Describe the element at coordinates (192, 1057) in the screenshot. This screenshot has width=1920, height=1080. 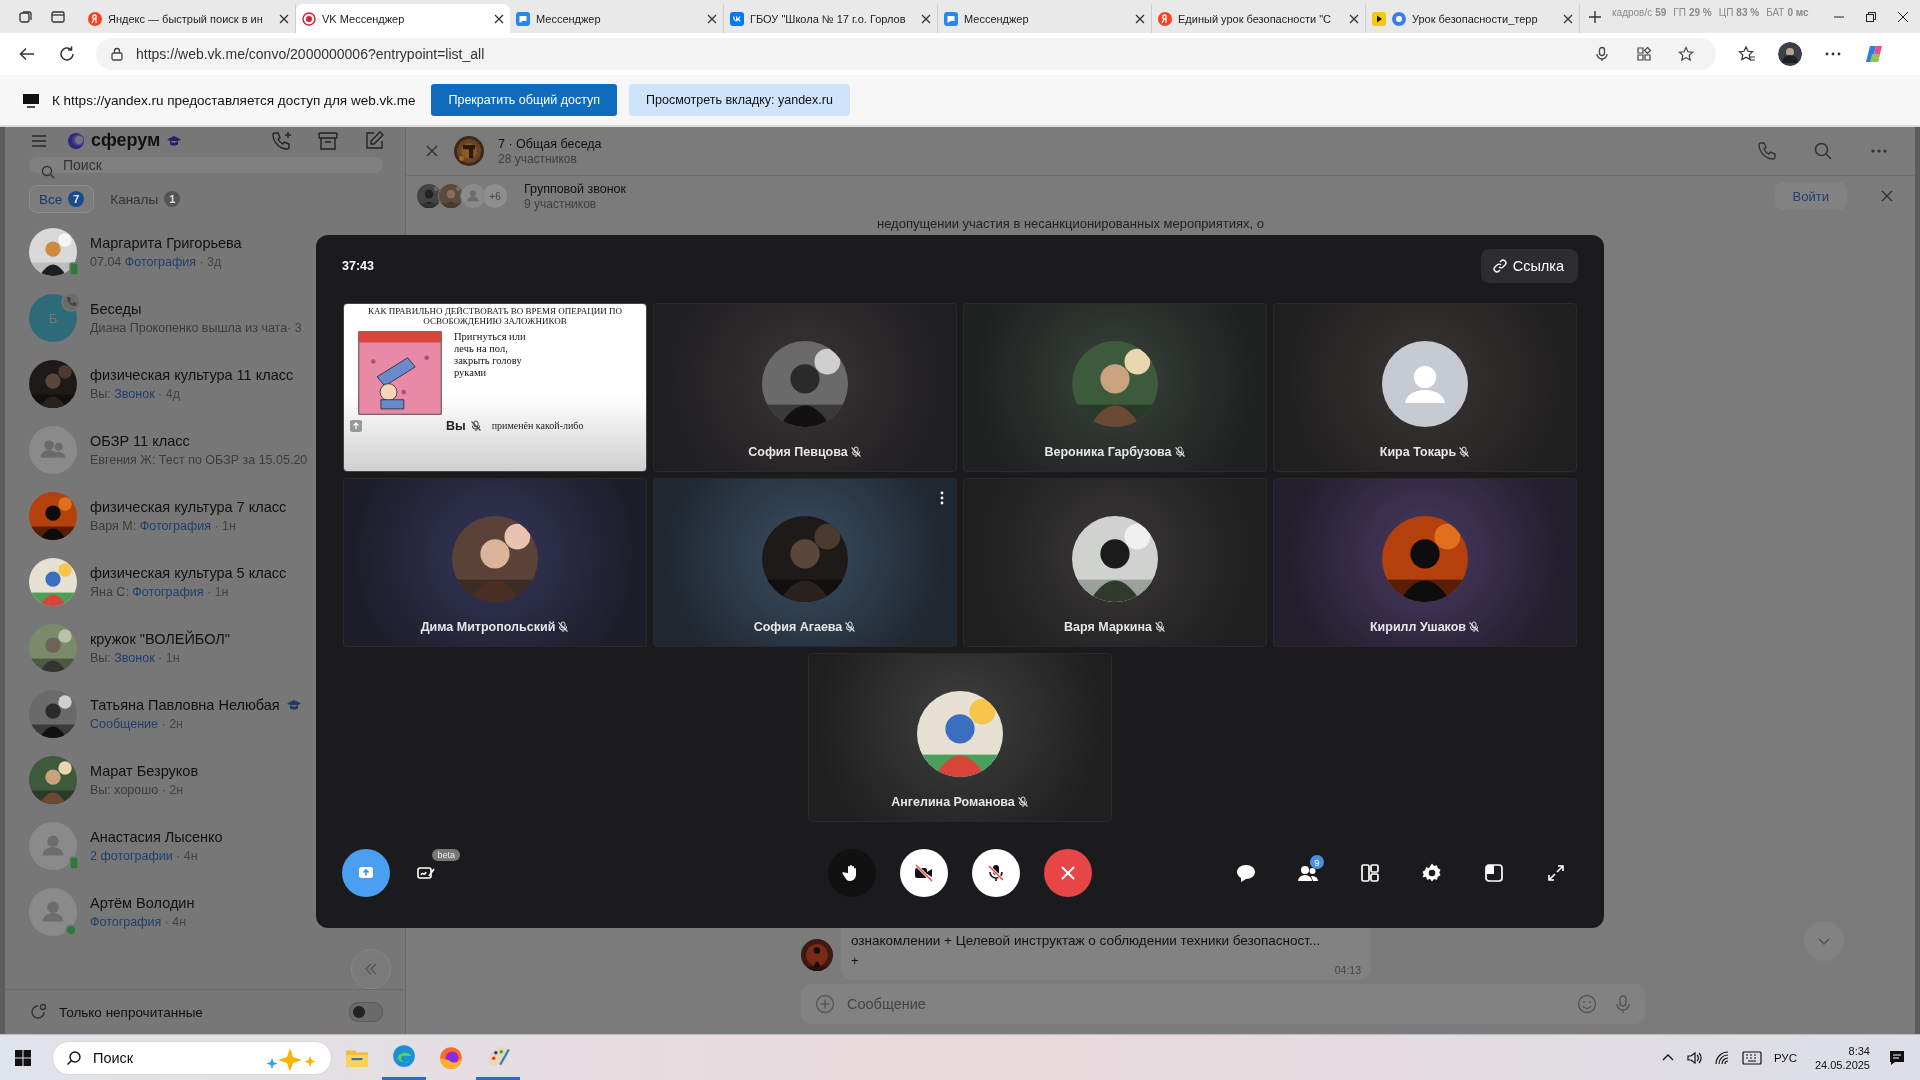
I see `taskbar-search-field: Поиск` at that location.